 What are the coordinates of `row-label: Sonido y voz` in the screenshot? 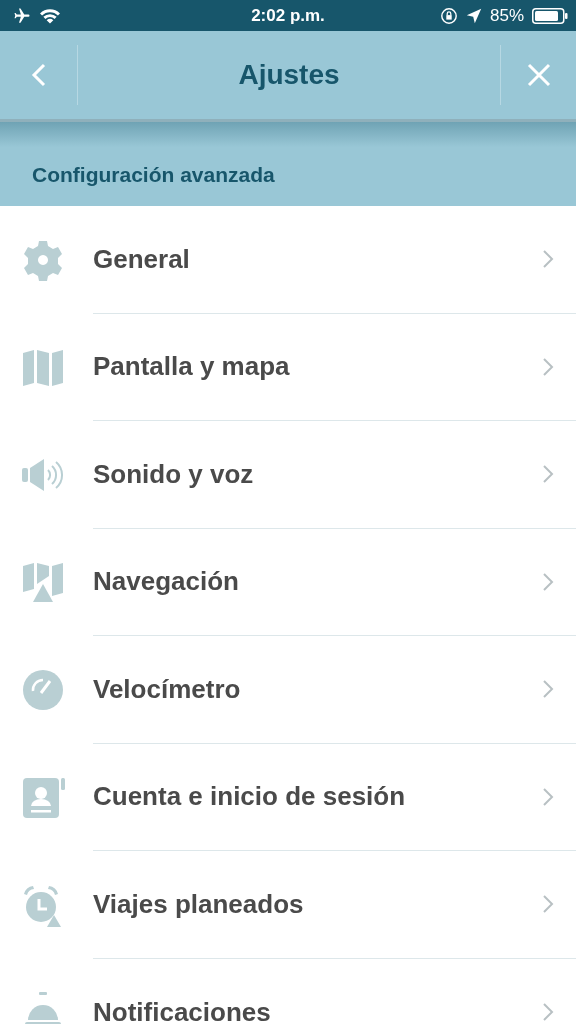 It's located at (174, 474).